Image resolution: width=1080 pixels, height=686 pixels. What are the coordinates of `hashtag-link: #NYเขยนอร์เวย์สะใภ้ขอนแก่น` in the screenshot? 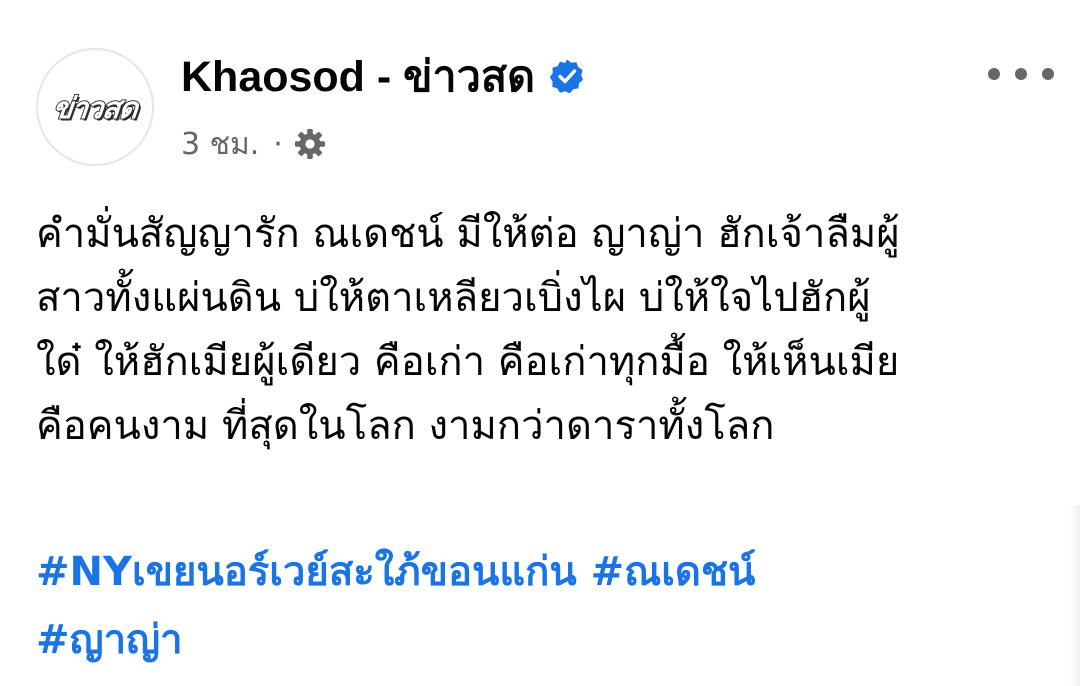 It's located at (306, 572).